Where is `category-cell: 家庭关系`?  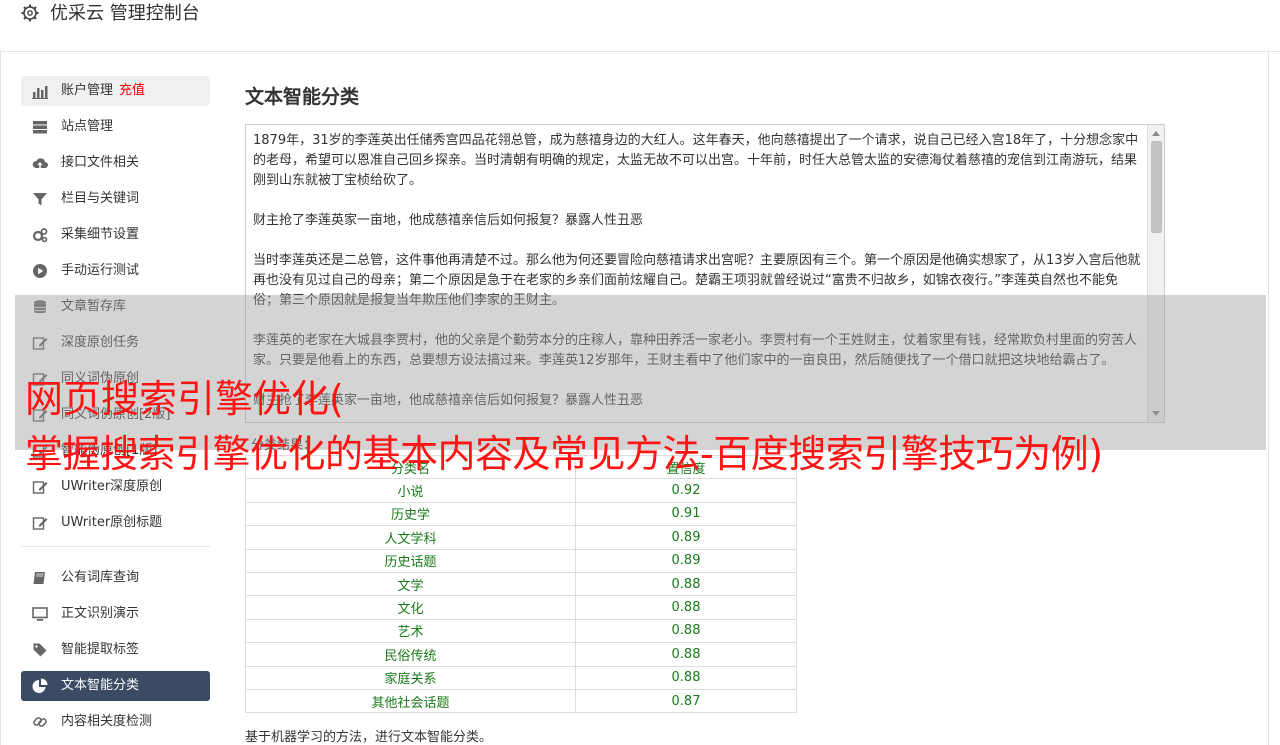 category-cell: 家庭关系 is located at coordinates (410, 677).